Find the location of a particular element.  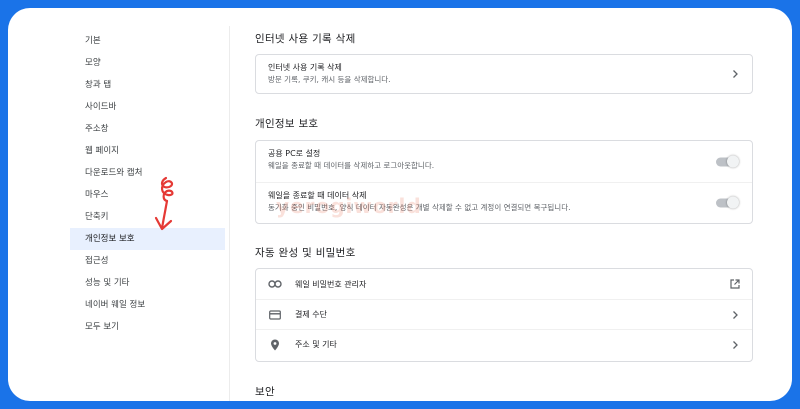

clear-on-exit-toggle is located at coordinates (727, 202).